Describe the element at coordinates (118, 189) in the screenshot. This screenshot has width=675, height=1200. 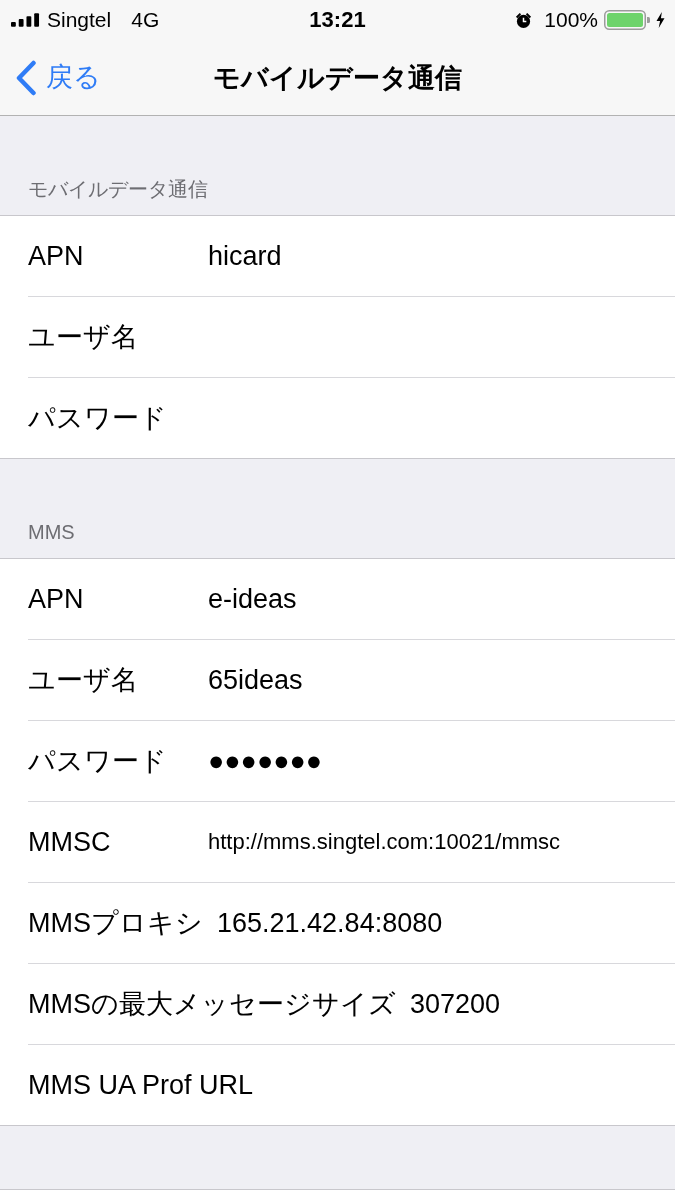
I see `section-header: モバイルデータ通信` at that location.